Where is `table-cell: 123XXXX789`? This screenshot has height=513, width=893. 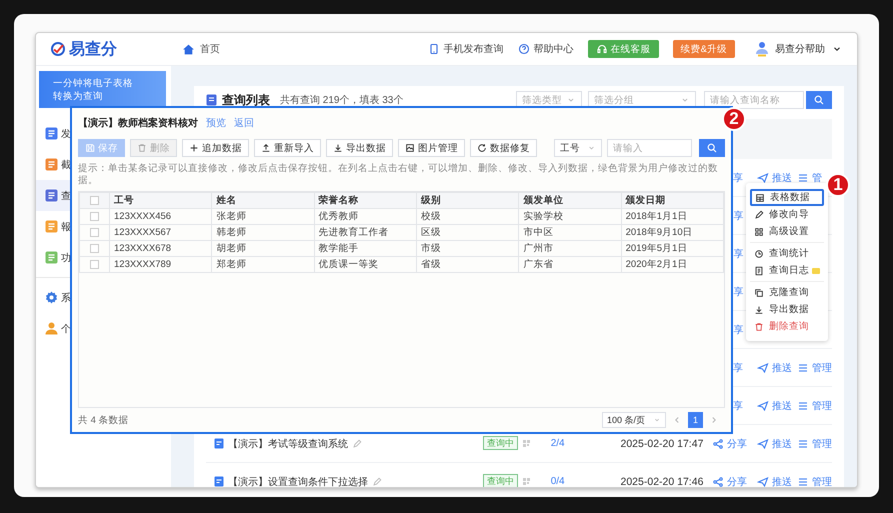
table-cell: 123XXXX789 is located at coordinates (161, 264).